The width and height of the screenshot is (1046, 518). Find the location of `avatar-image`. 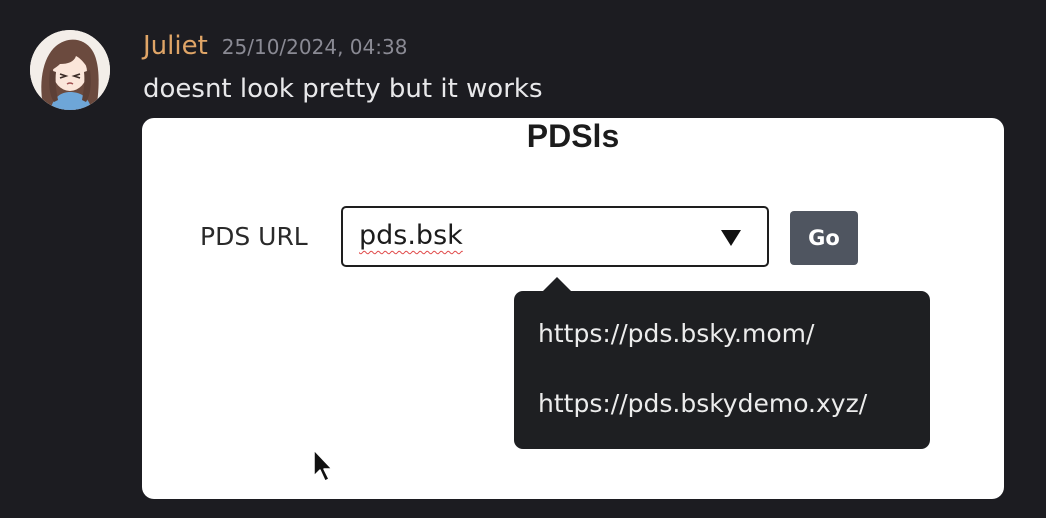

avatar-image is located at coordinates (70, 70).